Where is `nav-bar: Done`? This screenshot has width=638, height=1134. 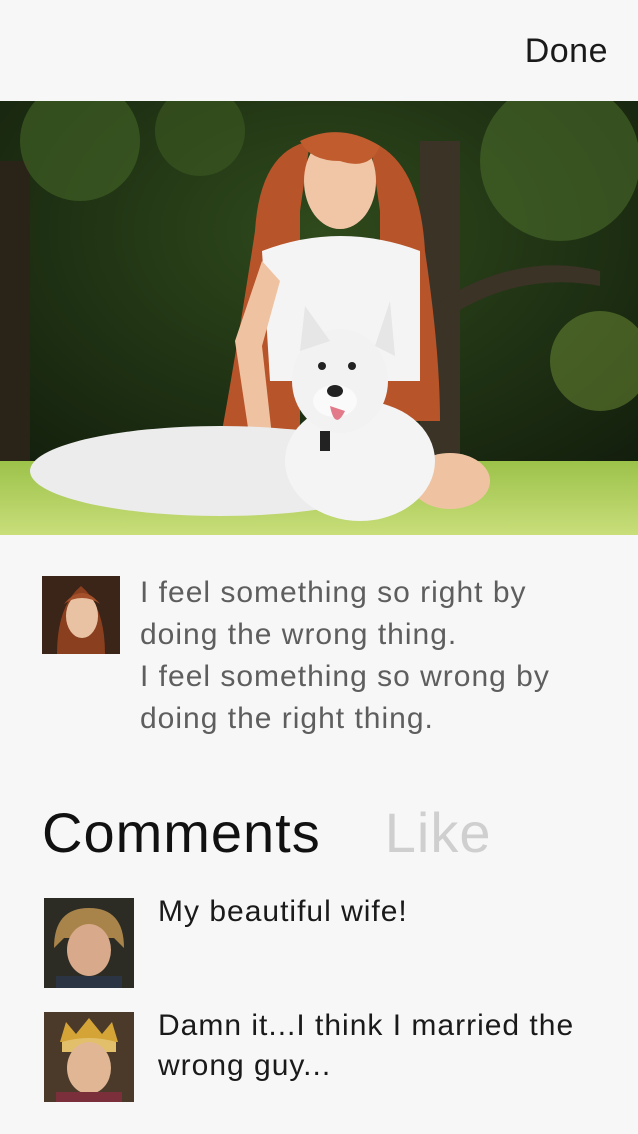 nav-bar: Done is located at coordinates (319, 50).